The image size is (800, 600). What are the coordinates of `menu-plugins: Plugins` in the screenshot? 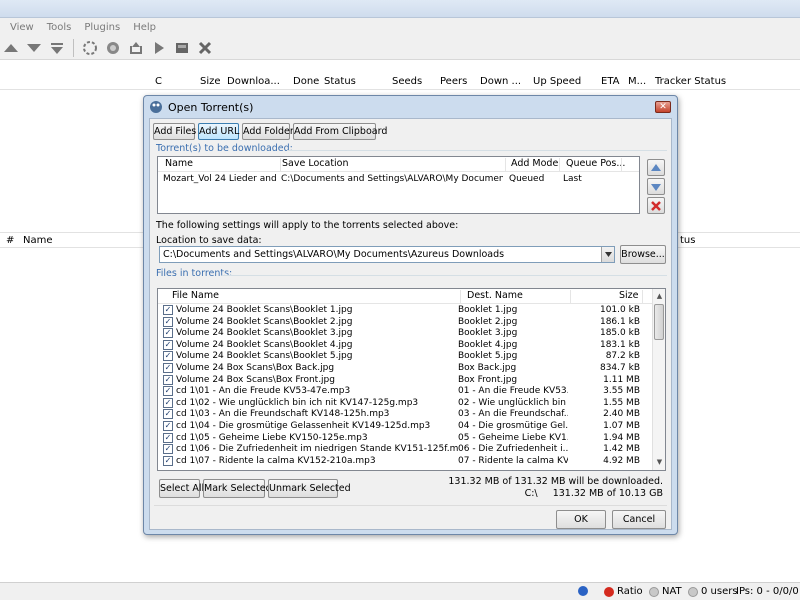 It's located at (102, 27).